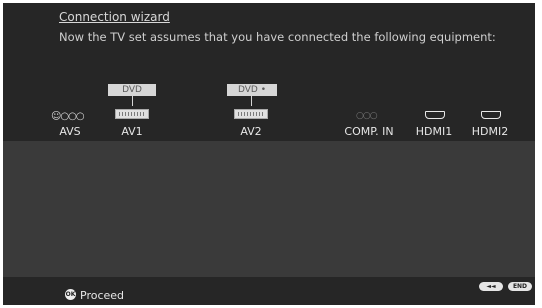 The image size is (542, 308). Describe the element at coordinates (132, 101) in the screenshot. I see `device-link-av1` at that location.